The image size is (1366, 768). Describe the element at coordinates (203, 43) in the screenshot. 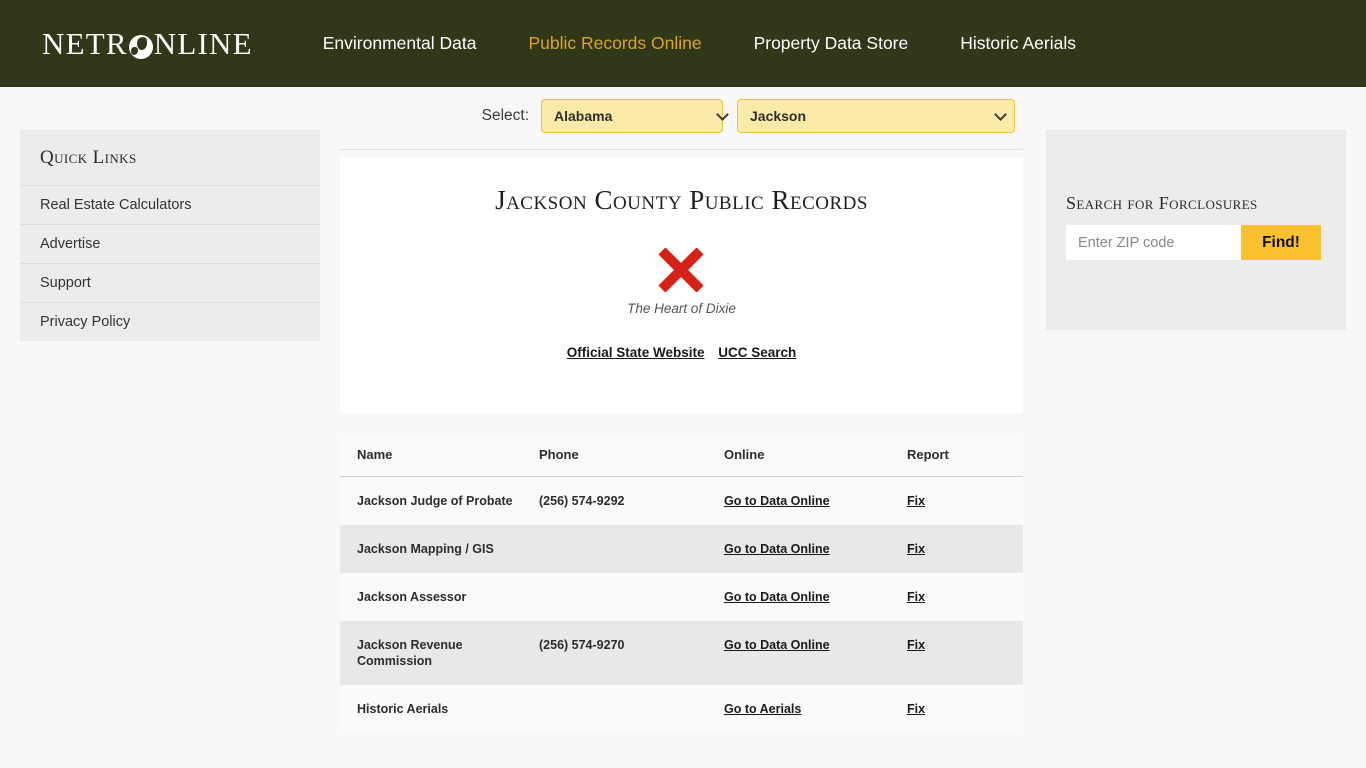

I see `logo-text-right: NLINE` at that location.